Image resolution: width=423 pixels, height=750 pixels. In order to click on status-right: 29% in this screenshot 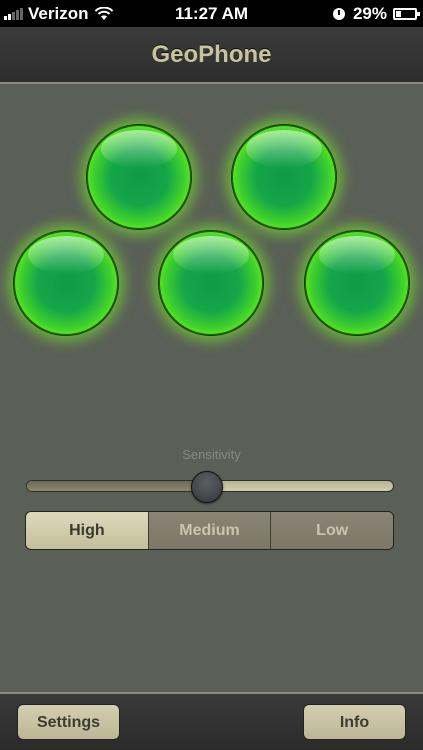, I will do `click(376, 14)`.